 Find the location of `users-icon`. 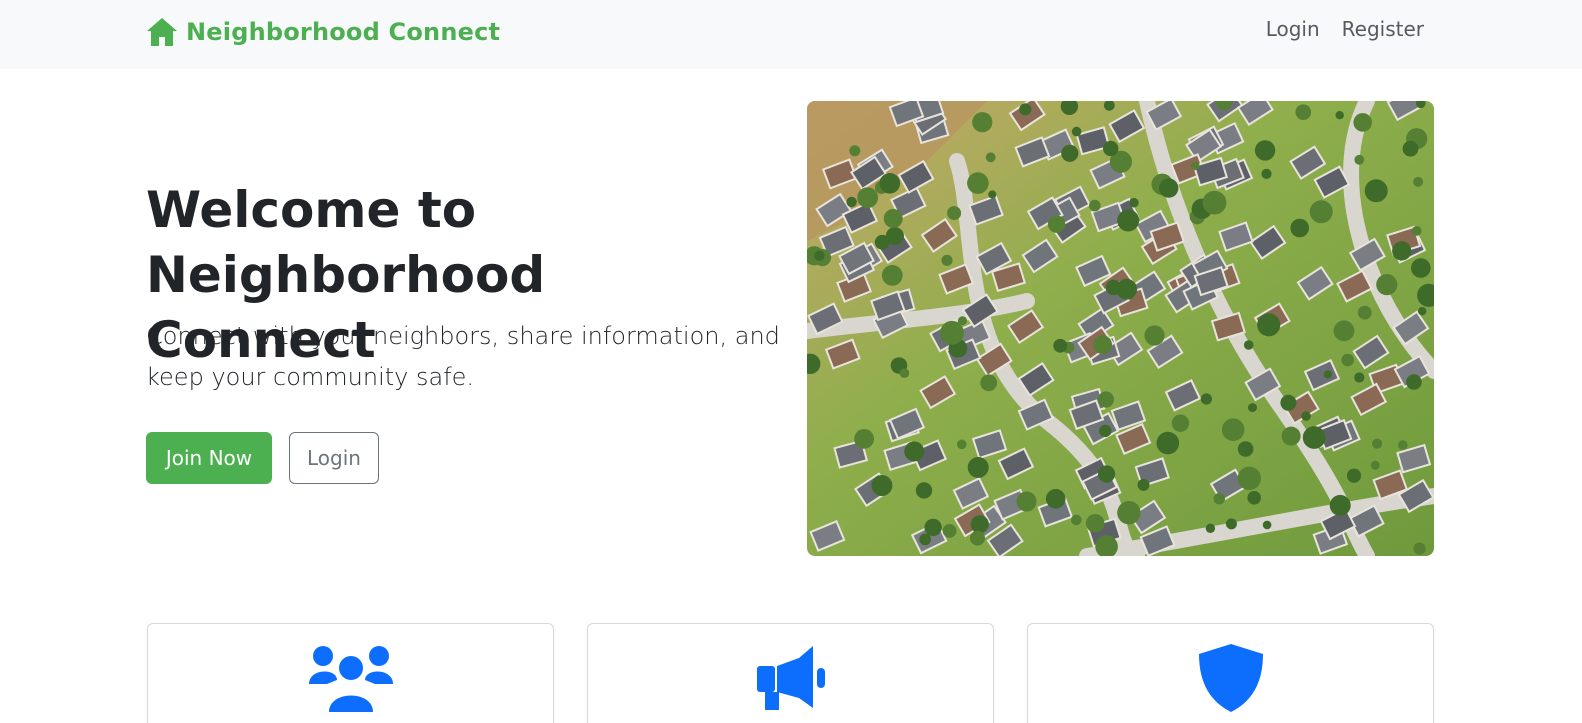

users-icon is located at coordinates (350, 679).